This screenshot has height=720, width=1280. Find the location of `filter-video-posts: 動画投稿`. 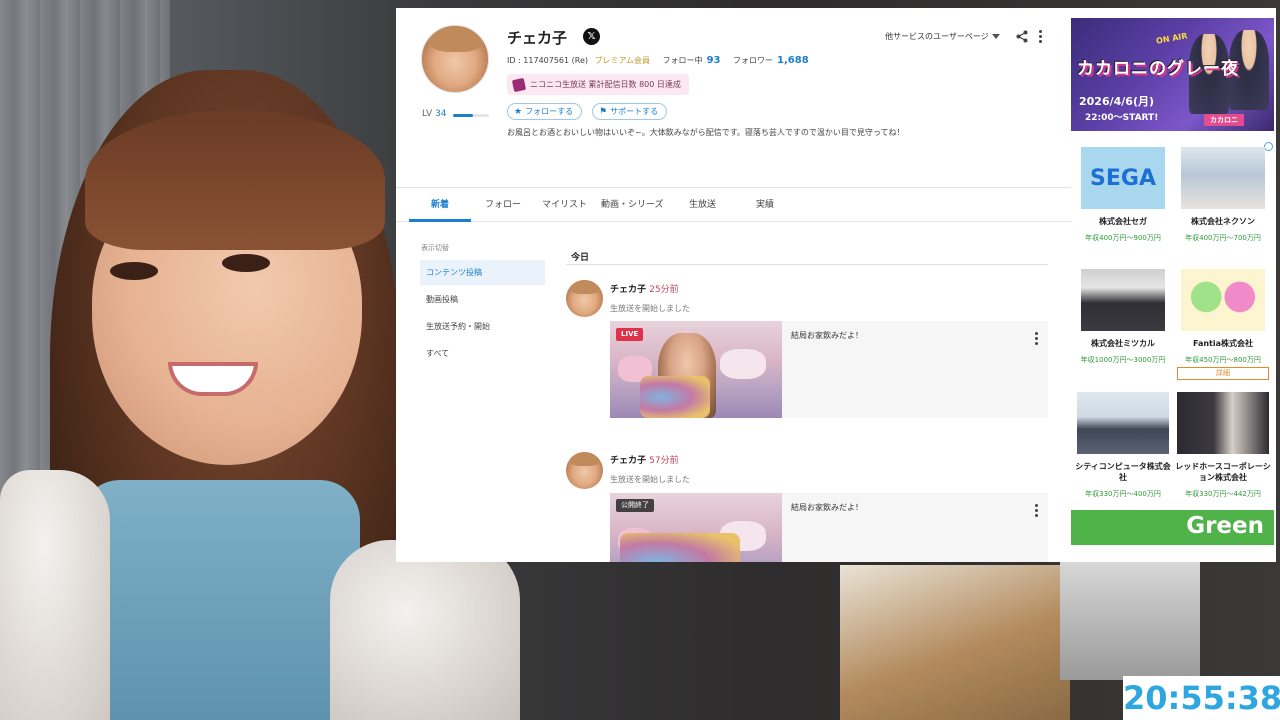

filter-video-posts: 動画投稿 is located at coordinates (482, 299).